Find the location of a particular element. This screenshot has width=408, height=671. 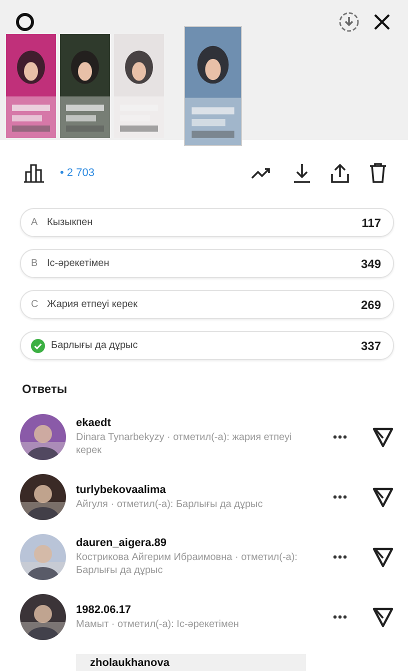

answer-text: Мамыт · отметил(-а): Іс-әрекетімен is located at coordinates (158, 624).